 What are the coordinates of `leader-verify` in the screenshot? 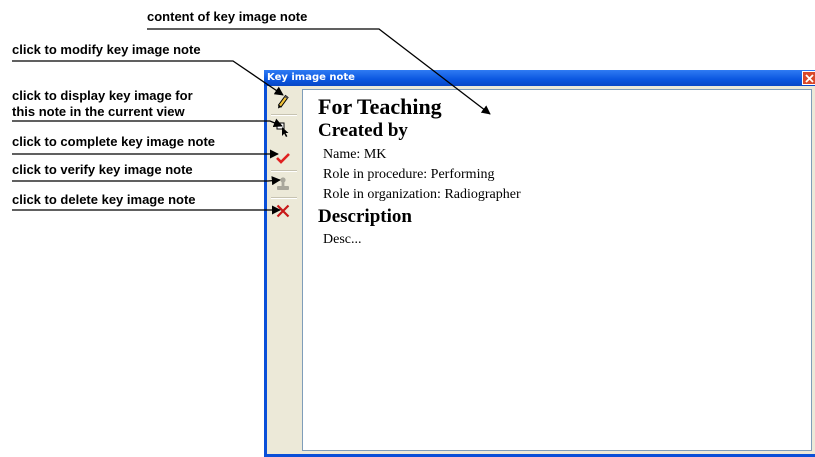 It's located at (146, 181).